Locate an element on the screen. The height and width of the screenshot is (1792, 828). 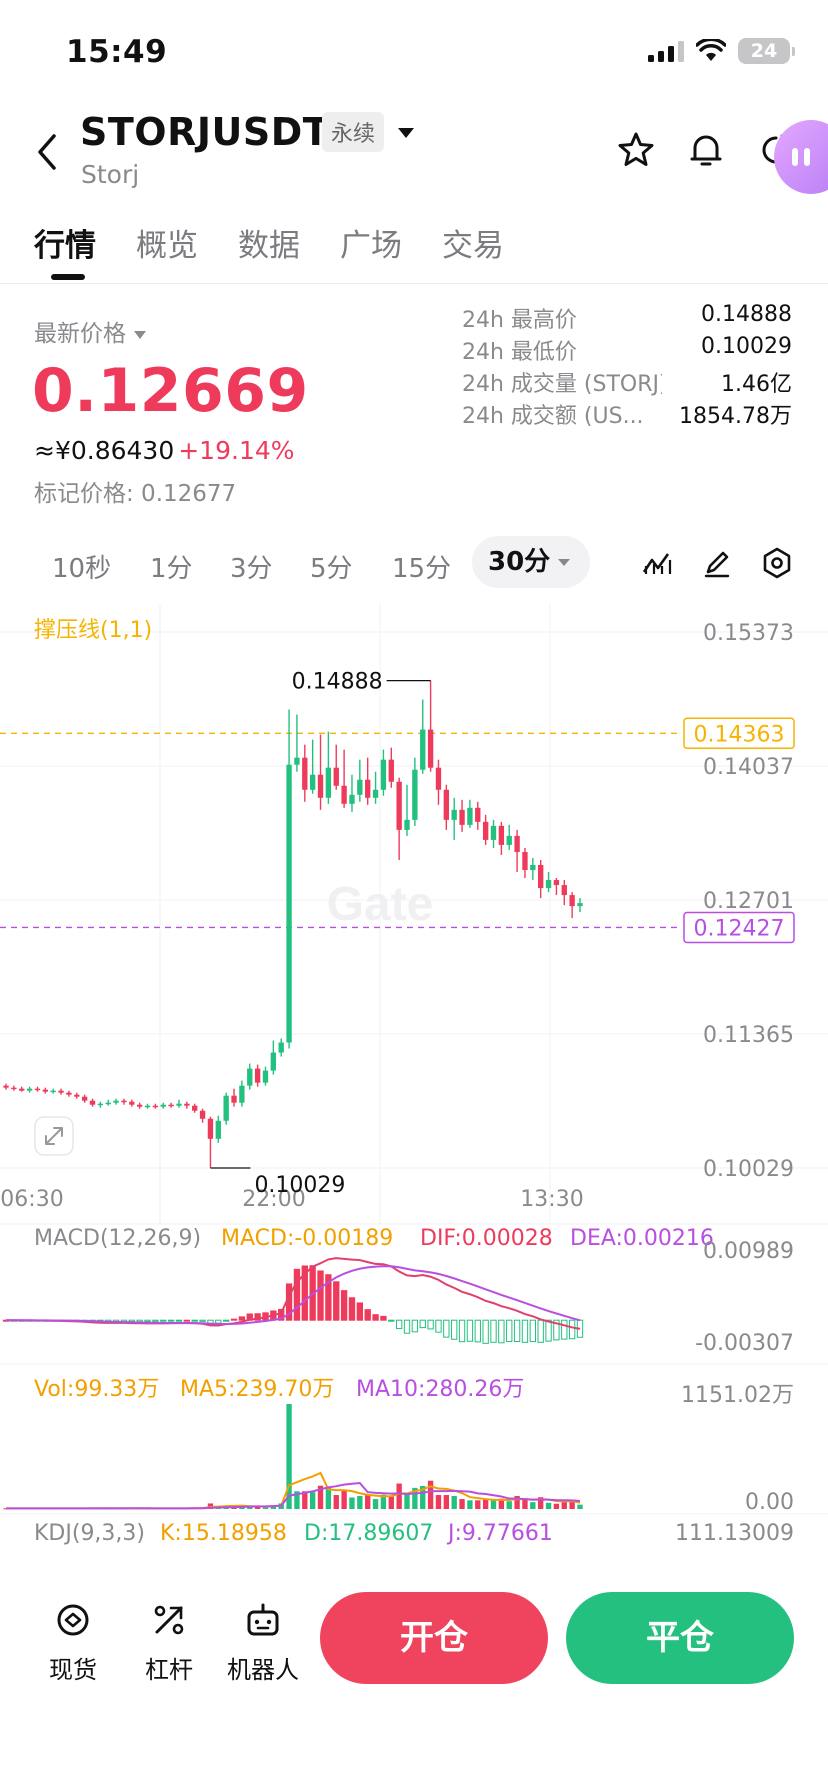
tab-data: 数据 is located at coordinates (269, 242).